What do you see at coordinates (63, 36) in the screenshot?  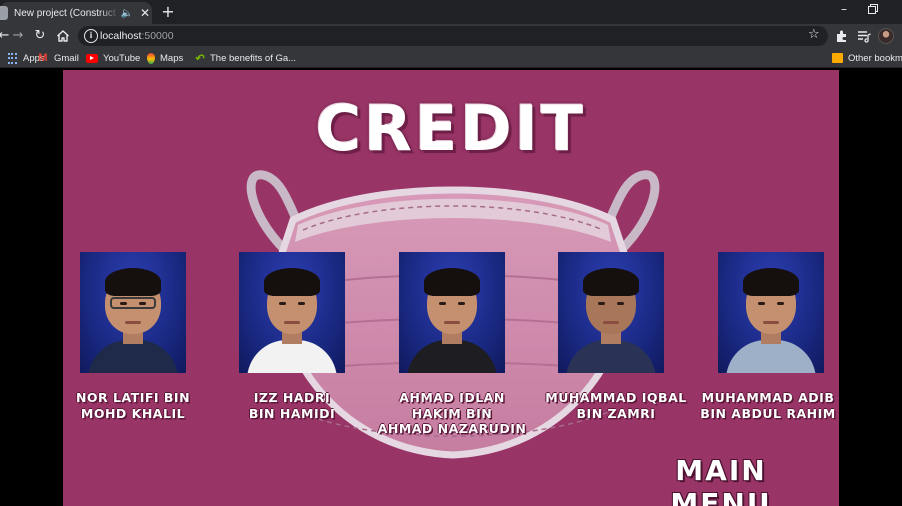 I see `home-icon` at bounding box center [63, 36].